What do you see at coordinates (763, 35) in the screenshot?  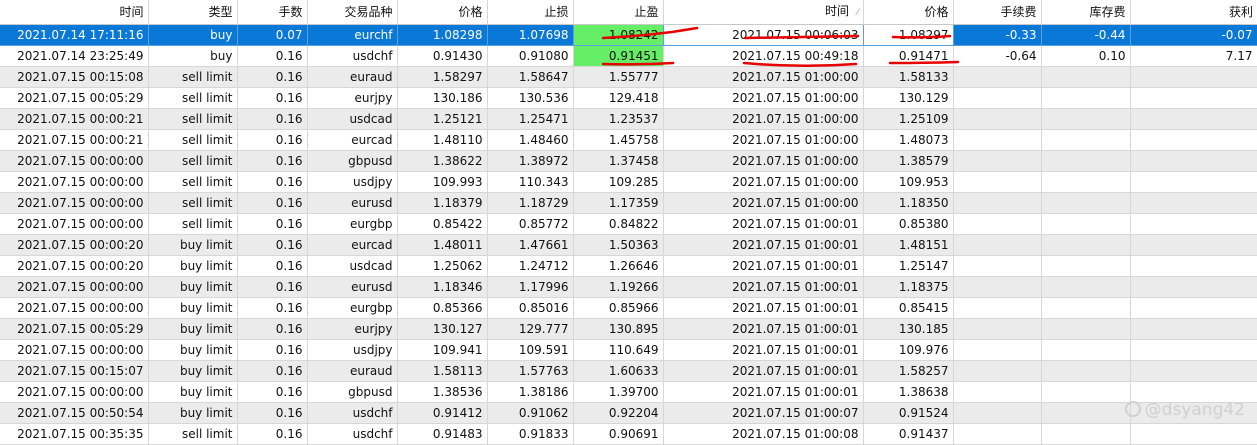 I see `cell-close-time: 2021.07.15 00:06:03` at bounding box center [763, 35].